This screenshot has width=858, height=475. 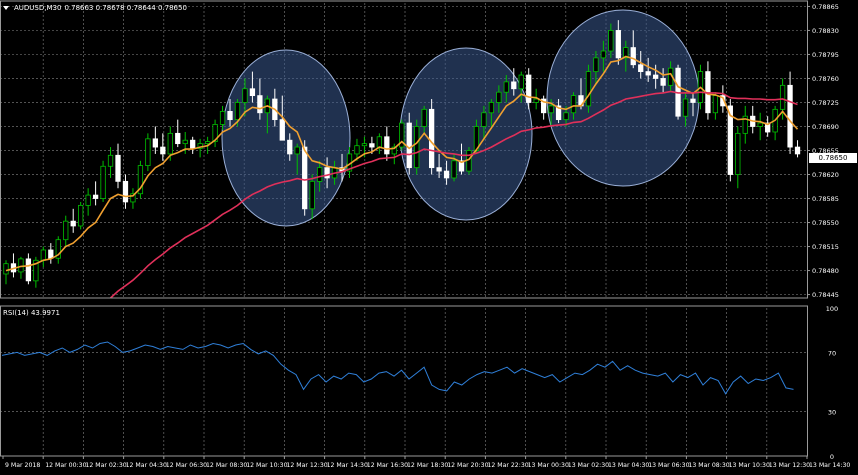 What do you see at coordinates (65, 465) in the screenshot?
I see `time-tick-label: 12 Mar 00:30` at bounding box center [65, 465].